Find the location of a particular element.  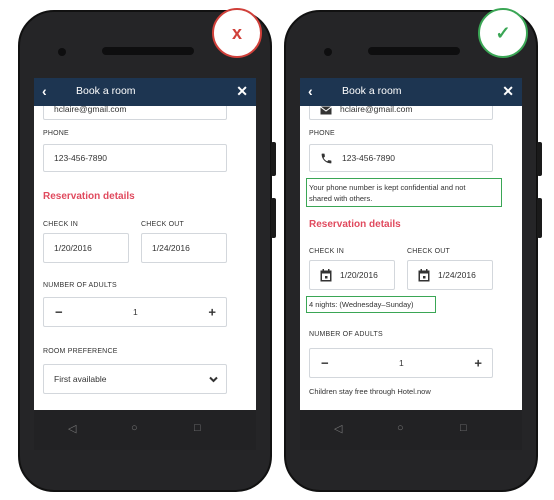

correct-badge: ✓ is located at coordinates (503, 33).